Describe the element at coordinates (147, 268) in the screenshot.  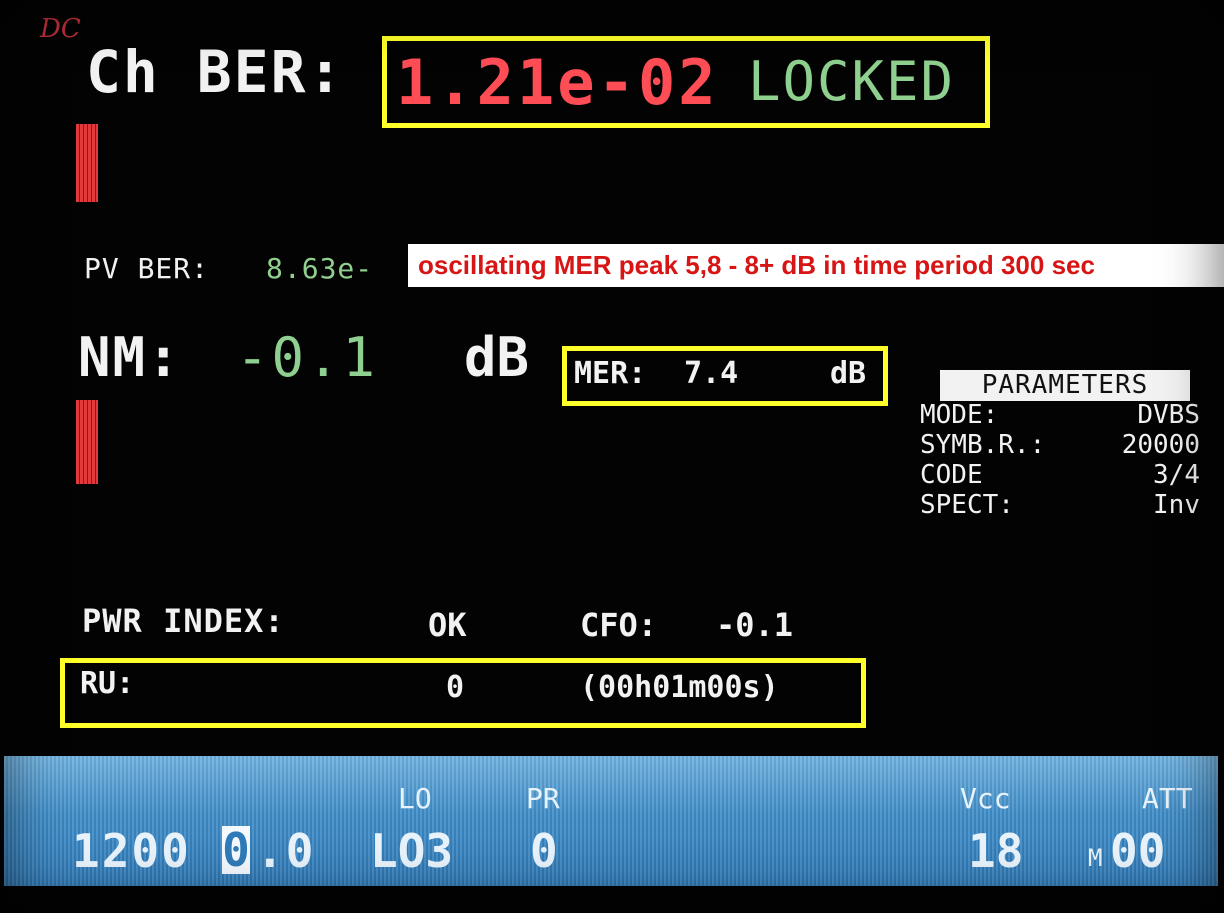
I see `pv-ber-label: PV BER:` at that location.